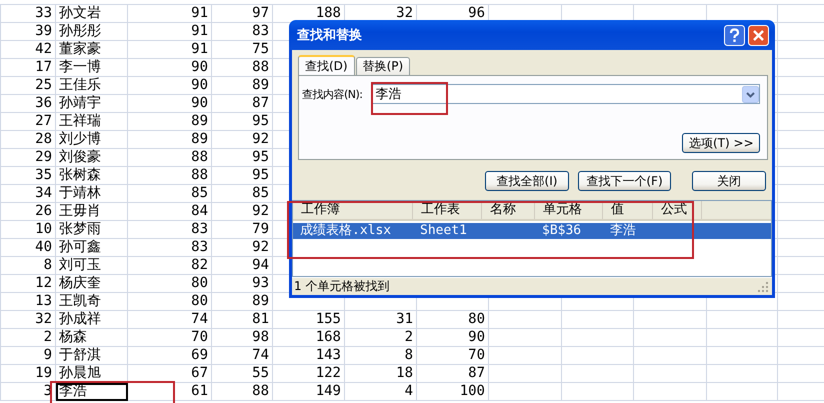 The height and width of the screenshot is (403, 824). I want to click on table-cell: 张梦雨, so click(92, 229).